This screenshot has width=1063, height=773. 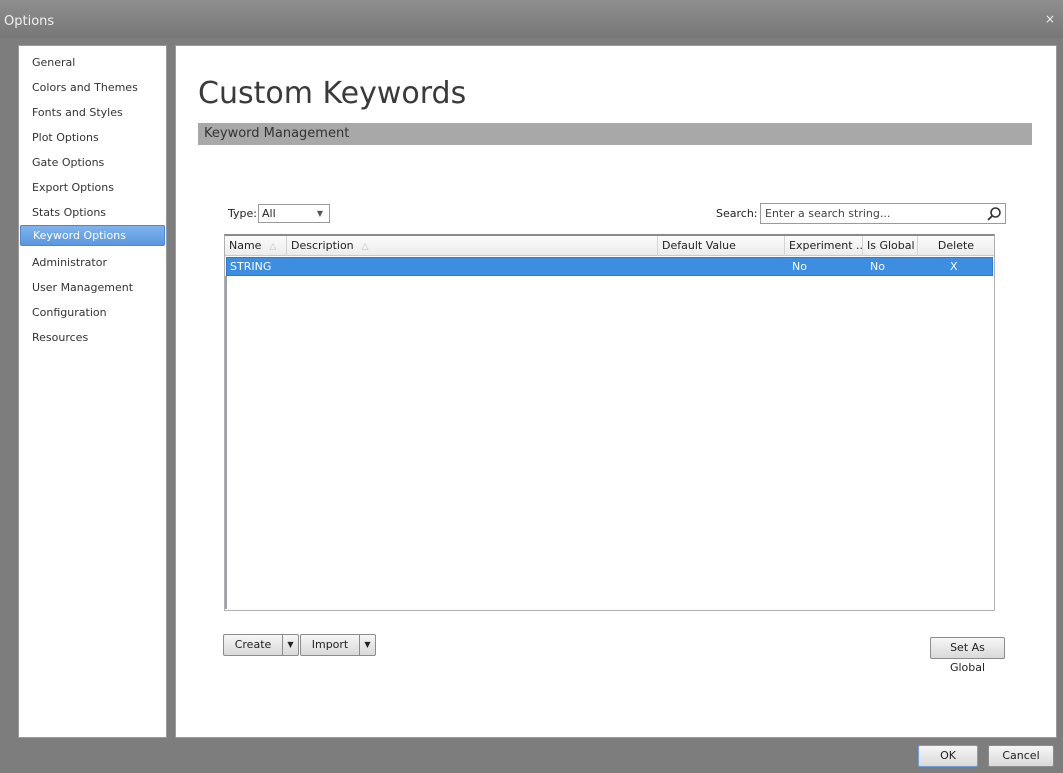 What do you see at coordinates (871, 213) in the screenshot?
I see `search-input` at bounding box center [871, 213].